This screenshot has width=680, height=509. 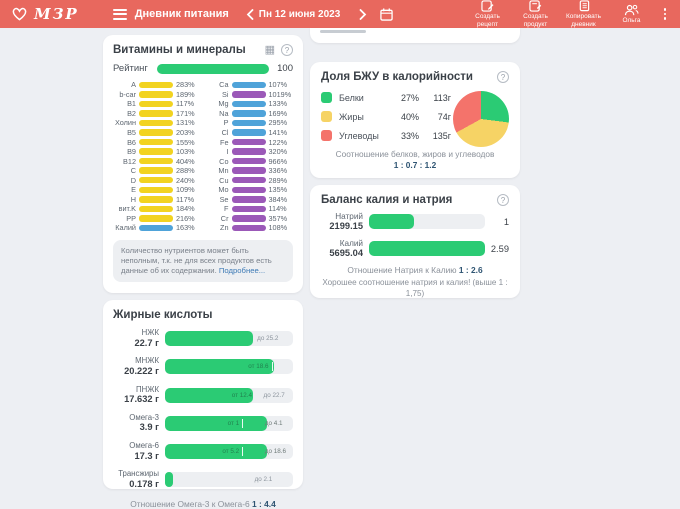 What do you see at coordinates (409, 97) in the screenshot?
I see `legend-percent: 27%` at bounding box center [409, 97].